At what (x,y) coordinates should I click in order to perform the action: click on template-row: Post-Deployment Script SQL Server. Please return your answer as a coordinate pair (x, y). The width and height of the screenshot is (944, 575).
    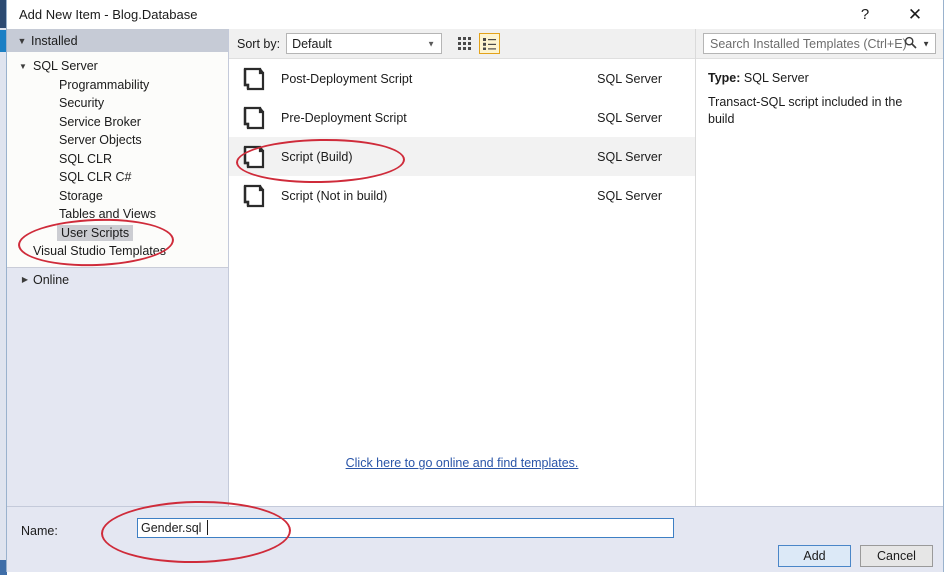
    Looking at the image, I should click on (462, 78).